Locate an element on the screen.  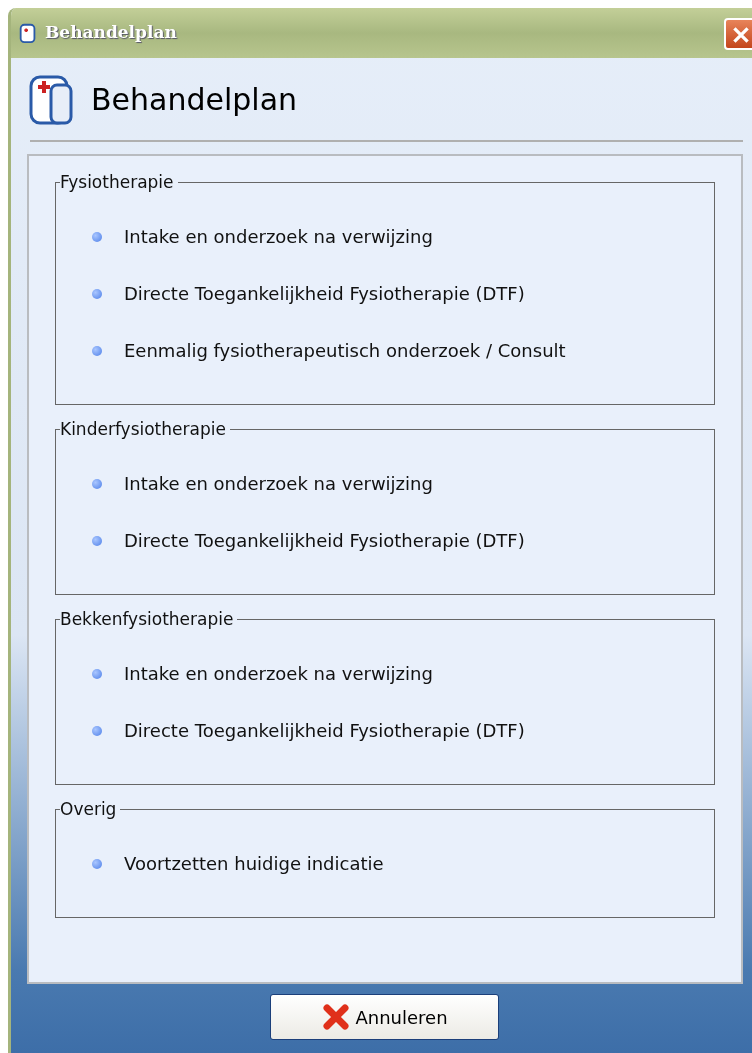
option-link: Voortzetten huidige indicatie is located at coordinates (254, 863).